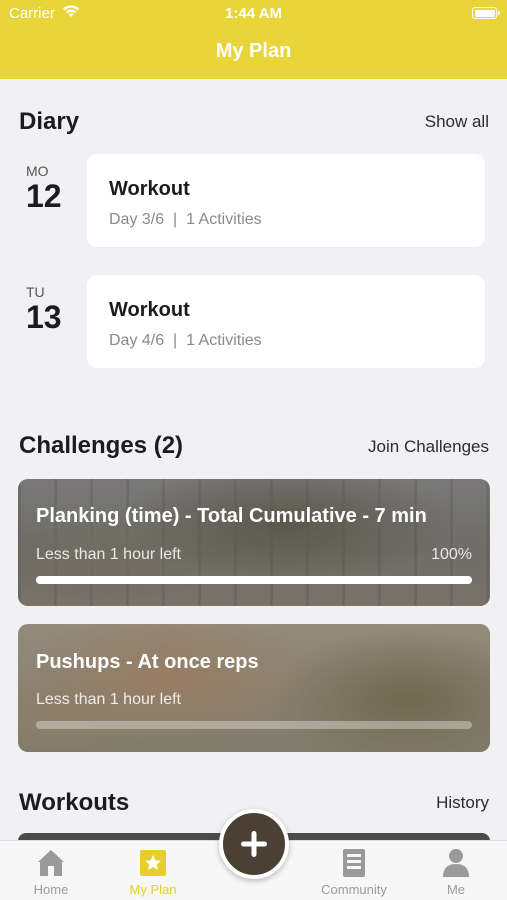  I want to click on tab-home: Home, so click(51, 872).